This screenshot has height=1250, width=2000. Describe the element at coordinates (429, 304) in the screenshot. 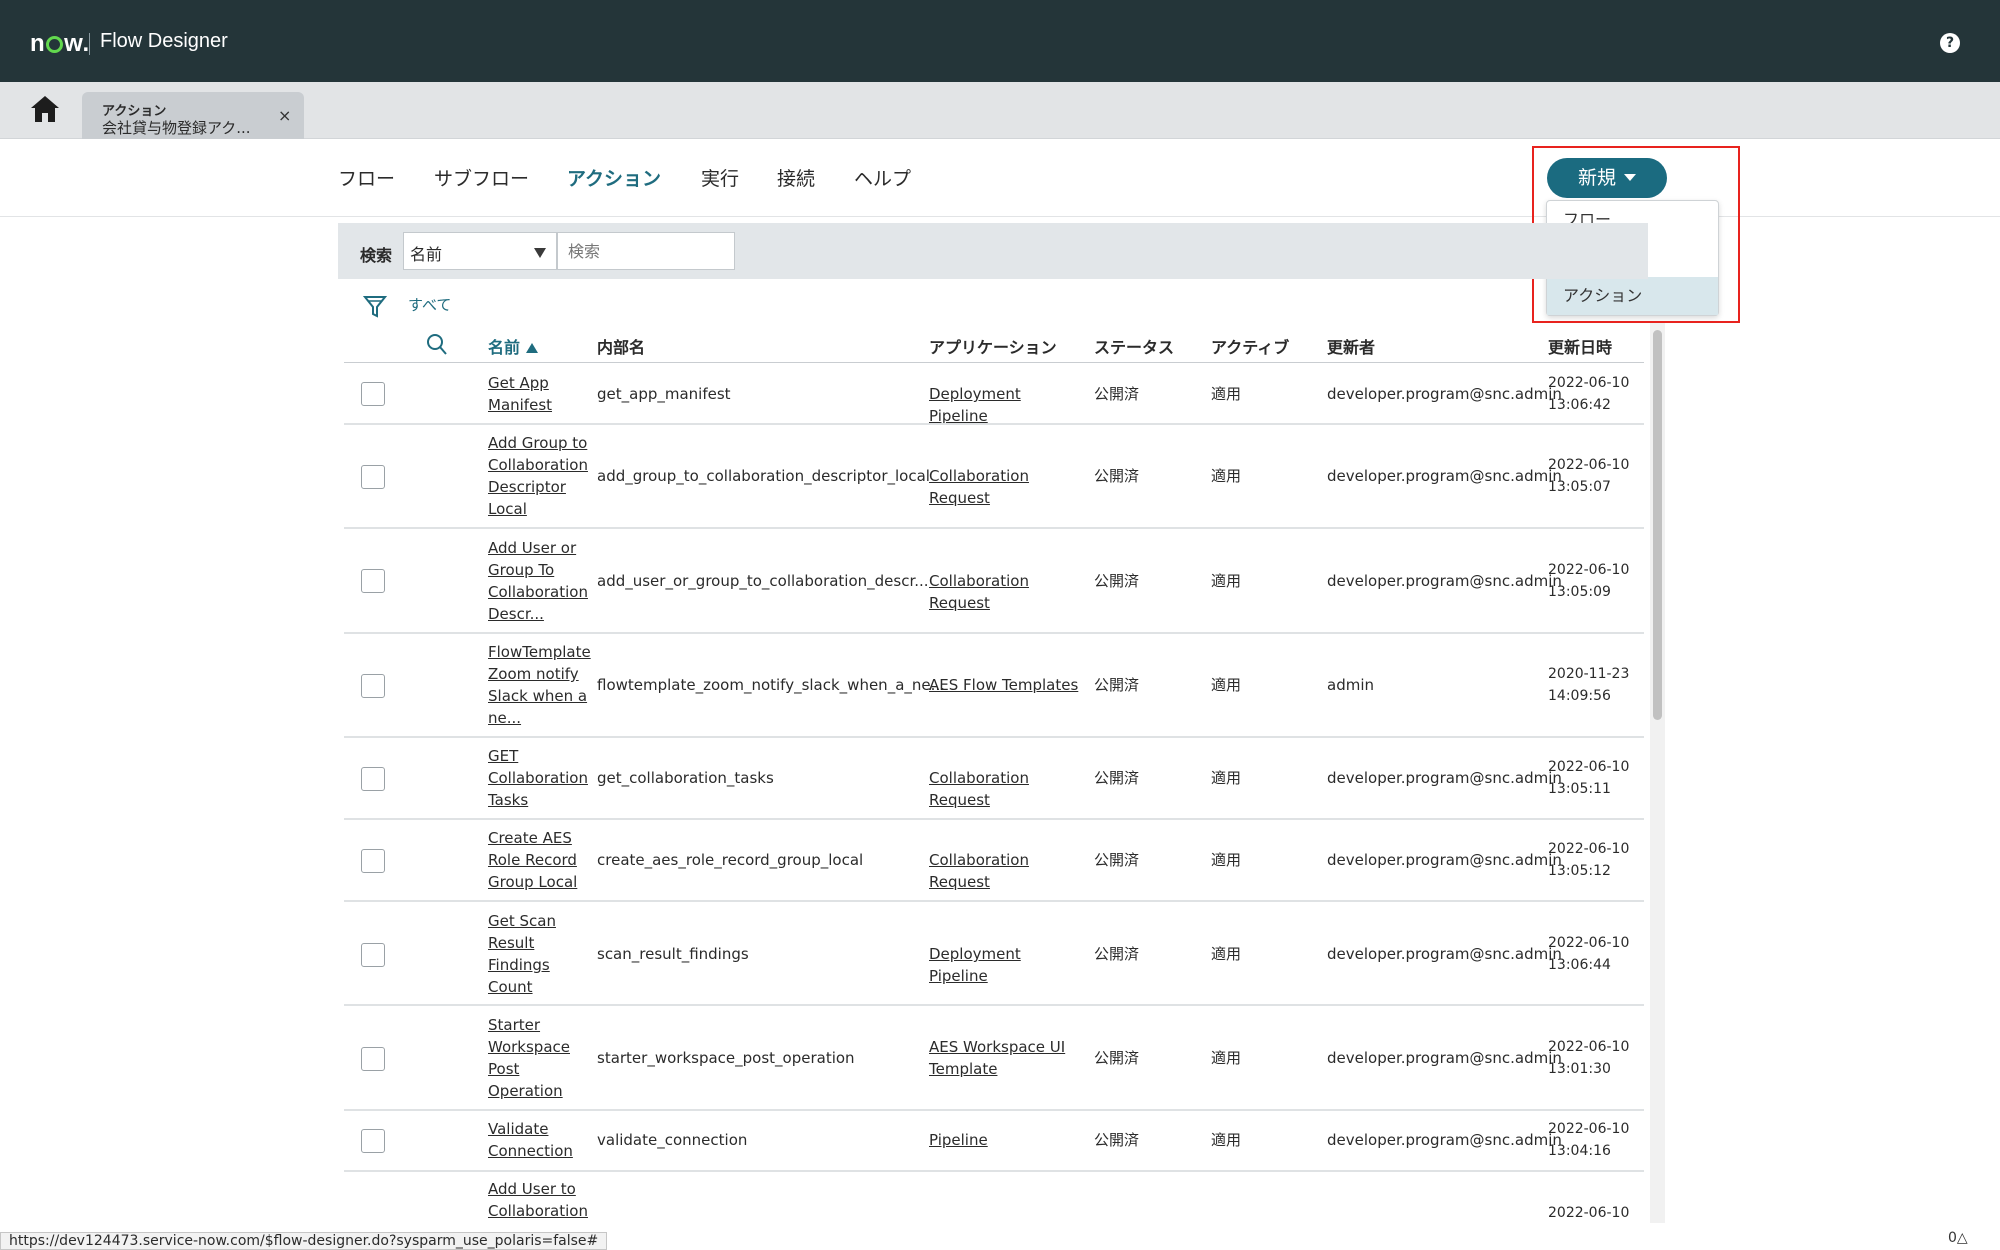

I see `filter-all-link: すべて` at that location.